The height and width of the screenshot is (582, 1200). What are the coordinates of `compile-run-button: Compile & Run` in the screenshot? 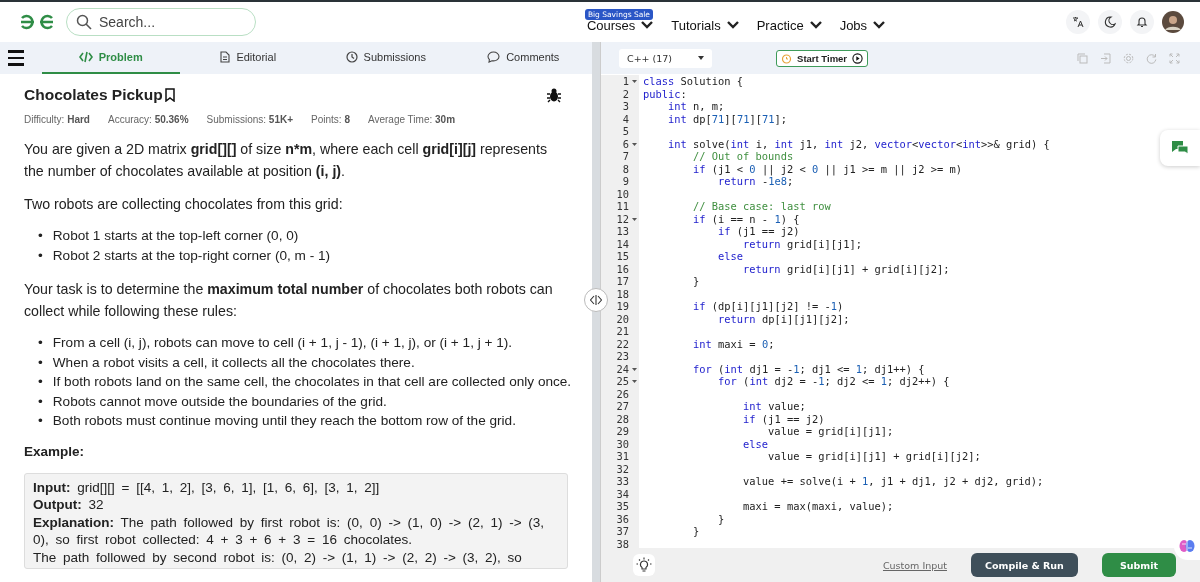 It's located at (1024, 565).